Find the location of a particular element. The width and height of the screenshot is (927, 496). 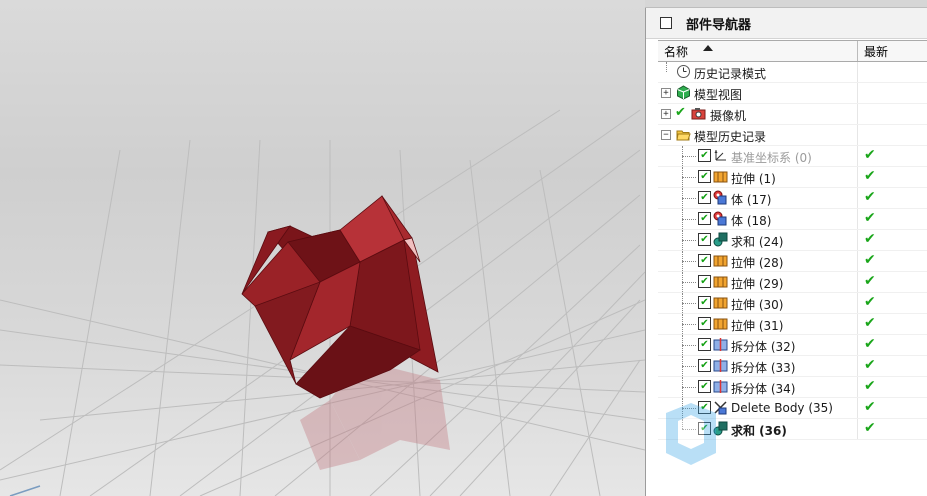

delete-body-icon is located at coordinates (720, 407).